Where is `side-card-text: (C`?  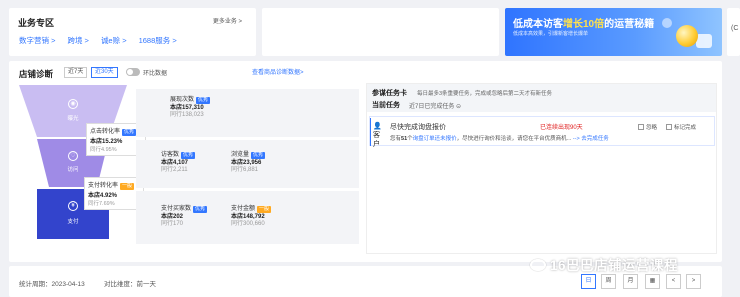 side-card-text: (C is located at coordinates (735, 28).